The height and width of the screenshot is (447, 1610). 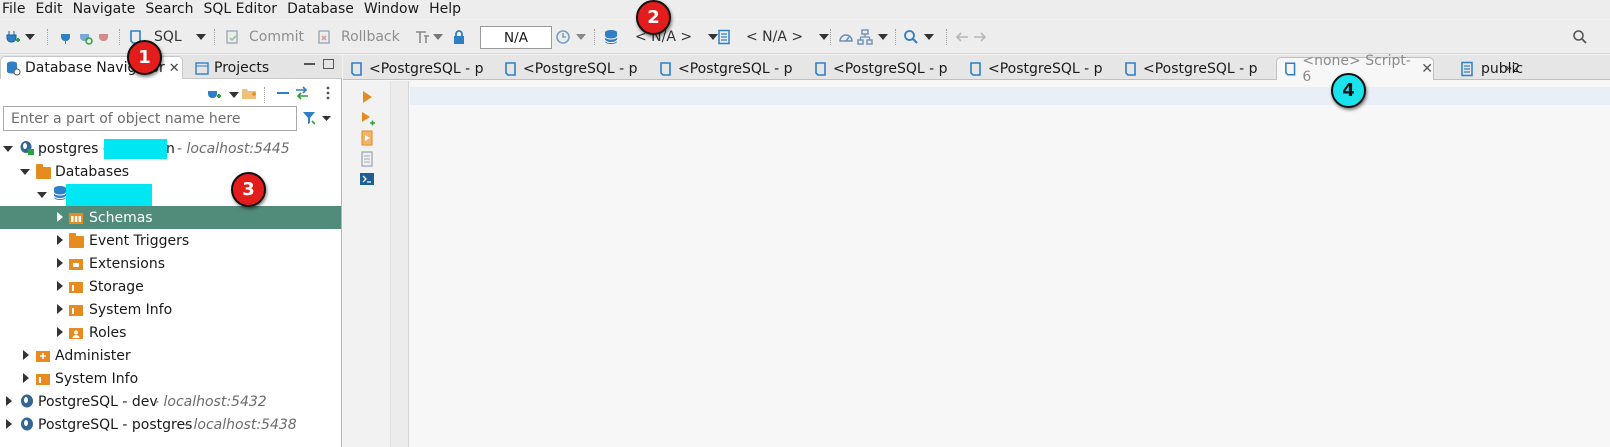 I want to click on execute-script-icon, so click(x=367, y=138).